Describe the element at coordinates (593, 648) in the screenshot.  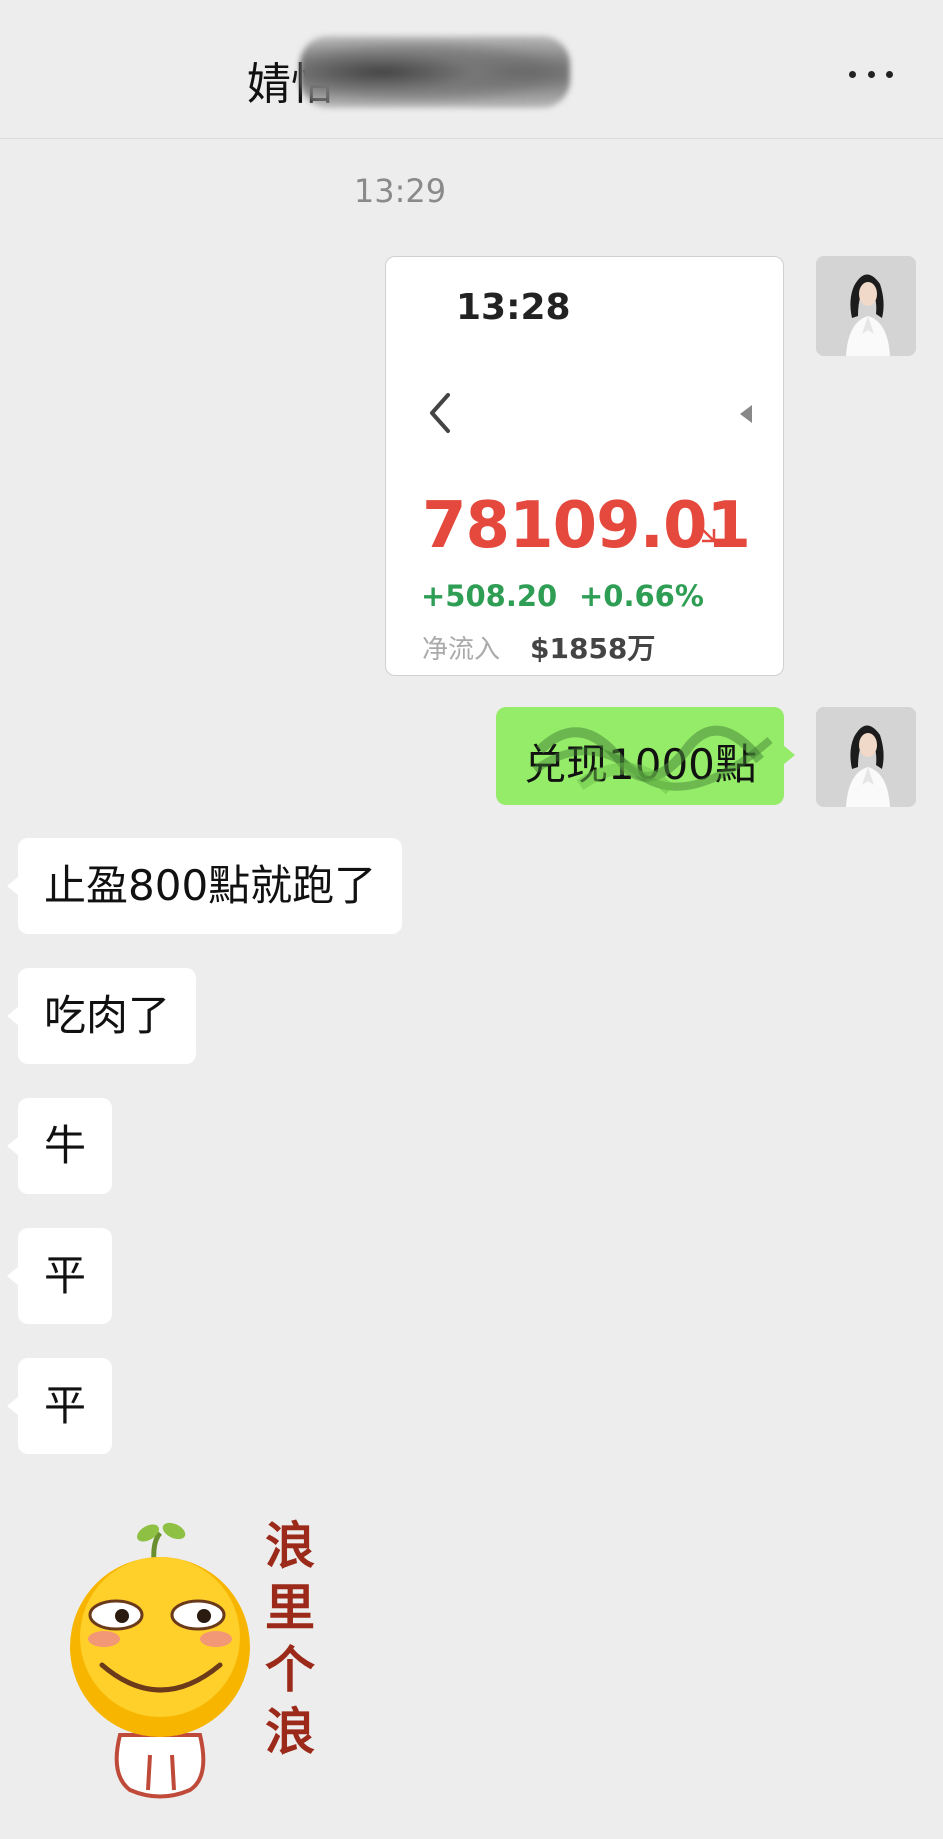
I see `net-inflow-value: $1858万` at that location.